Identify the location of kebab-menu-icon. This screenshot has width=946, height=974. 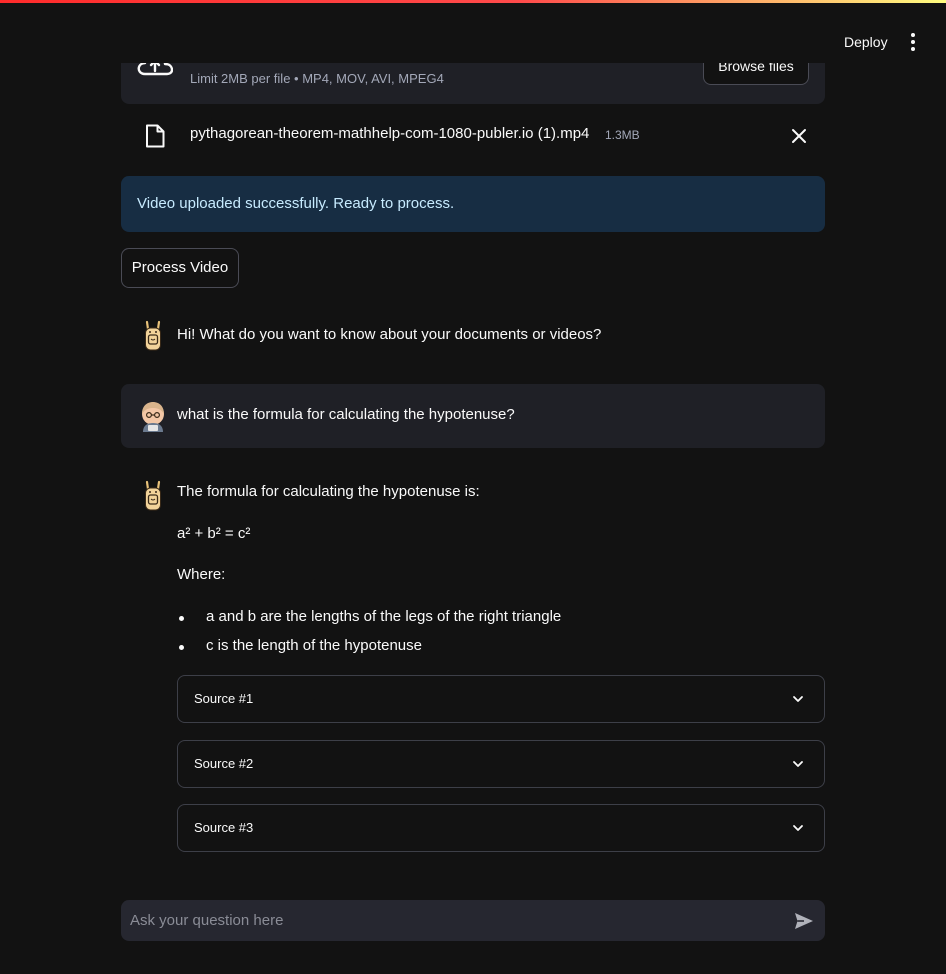
(913, 42).